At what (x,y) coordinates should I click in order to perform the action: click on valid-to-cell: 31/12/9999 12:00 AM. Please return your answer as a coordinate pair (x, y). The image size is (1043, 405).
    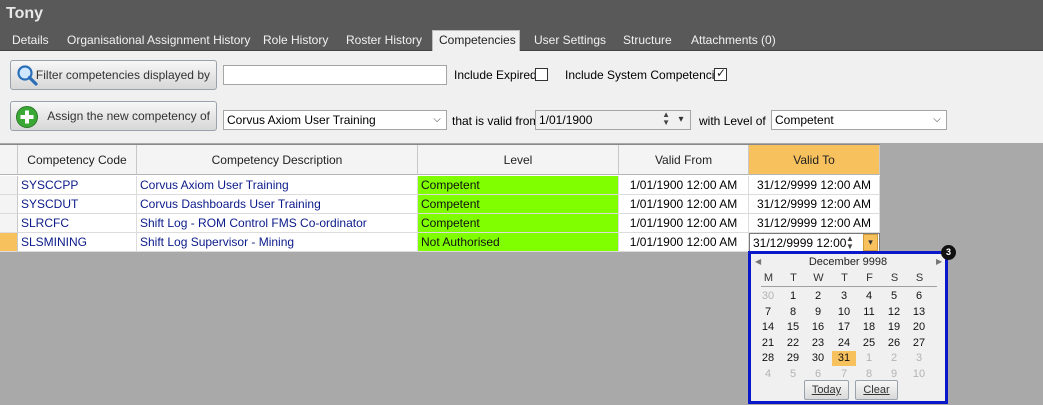
    Looking at the image, I should click on (814, 223).